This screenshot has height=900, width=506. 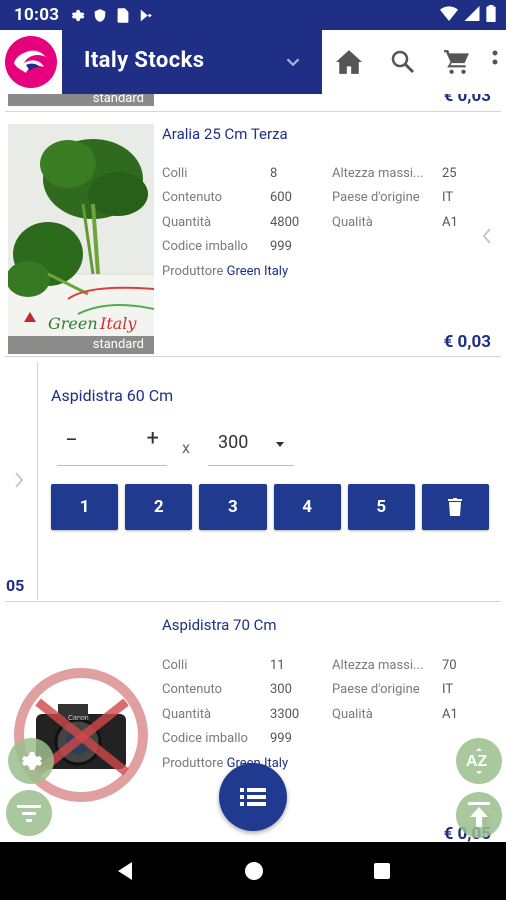 What do you see at coordinates (159, 507) in the screenshot?
I see `quick-button-2: 2` at bounding box center [159, 507].